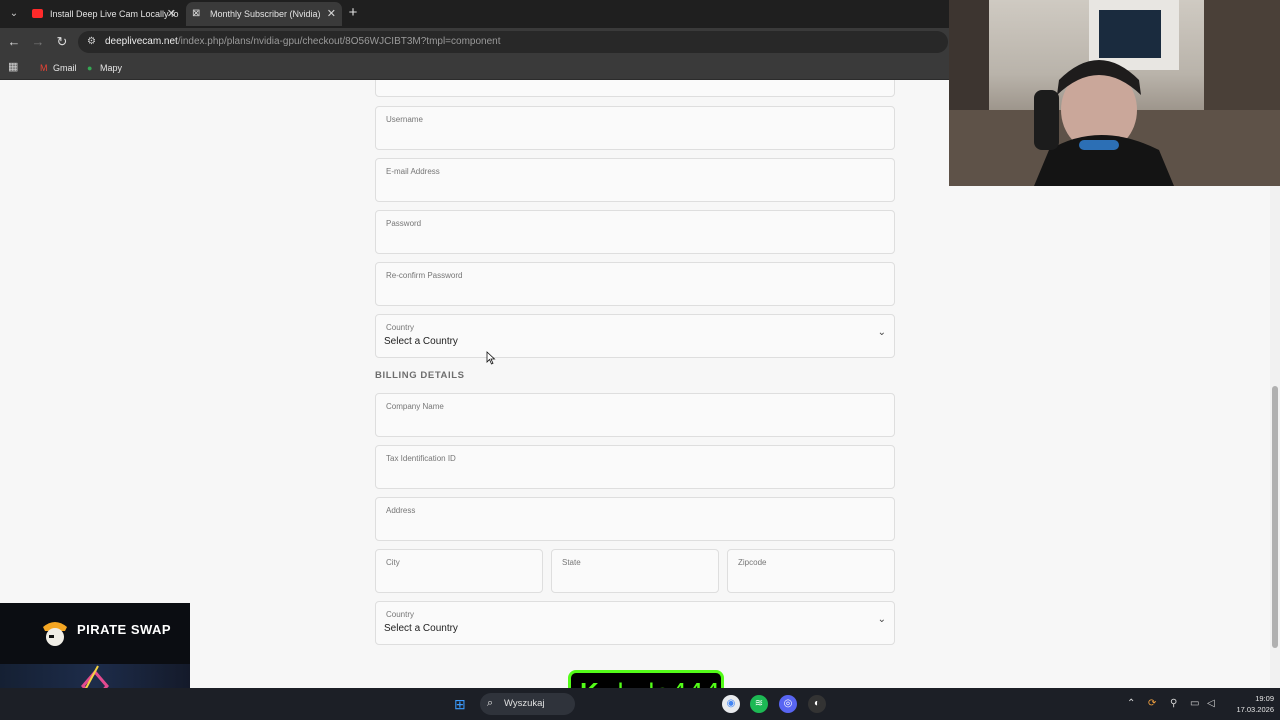 The height and width of the screenshot is (720, 1280). I want to click on partial-field, so click(635, 88).